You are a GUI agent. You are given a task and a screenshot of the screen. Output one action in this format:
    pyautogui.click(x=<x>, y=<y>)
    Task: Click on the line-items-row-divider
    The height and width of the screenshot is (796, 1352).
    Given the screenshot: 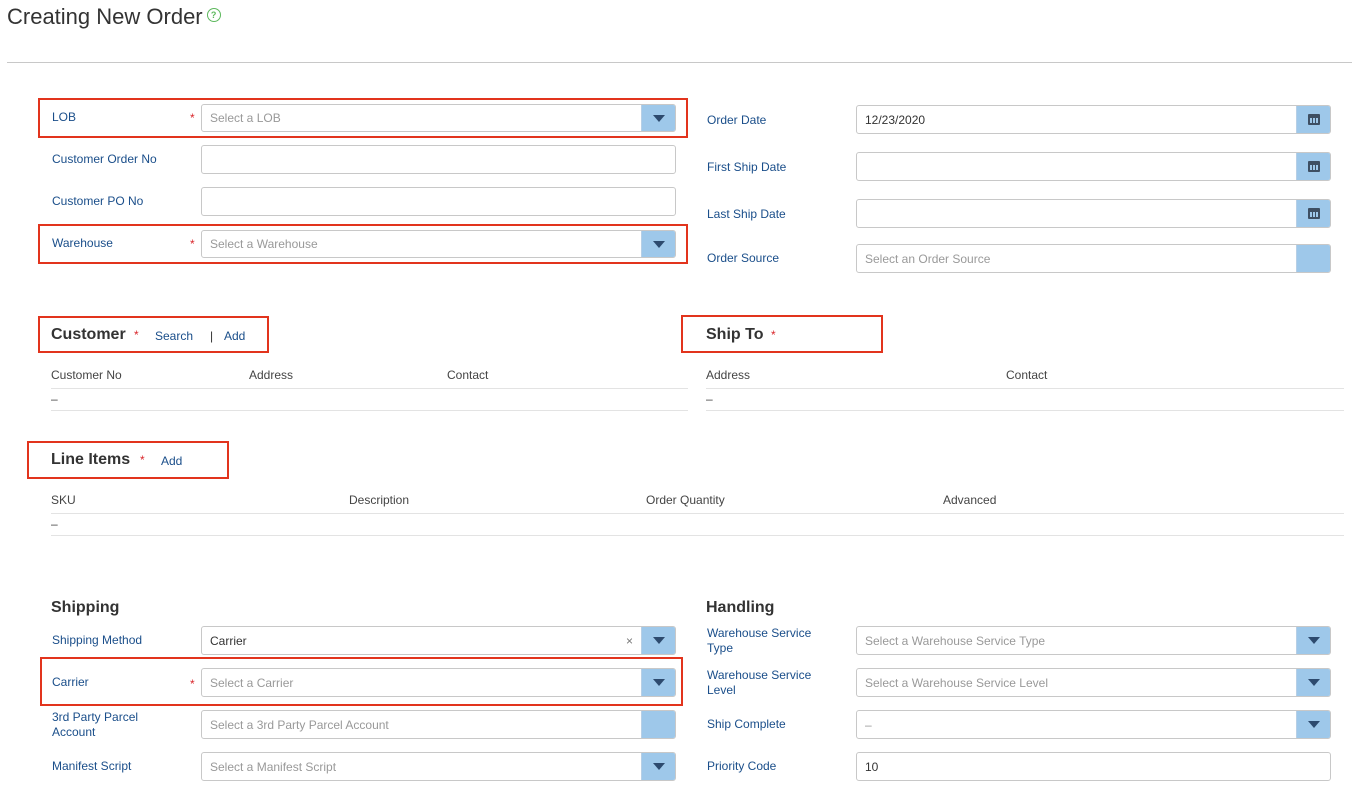 What is the action you would take?
    pyautogui.click(x=697, y=535)
    